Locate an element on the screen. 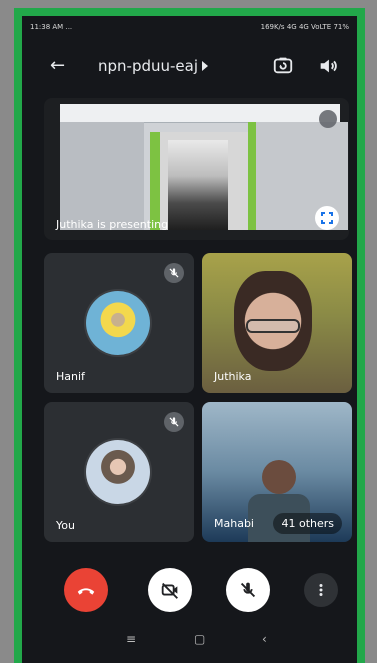 This screenshot has width=377, height=663. camera-off-icon is located at coordinates (169, 590).